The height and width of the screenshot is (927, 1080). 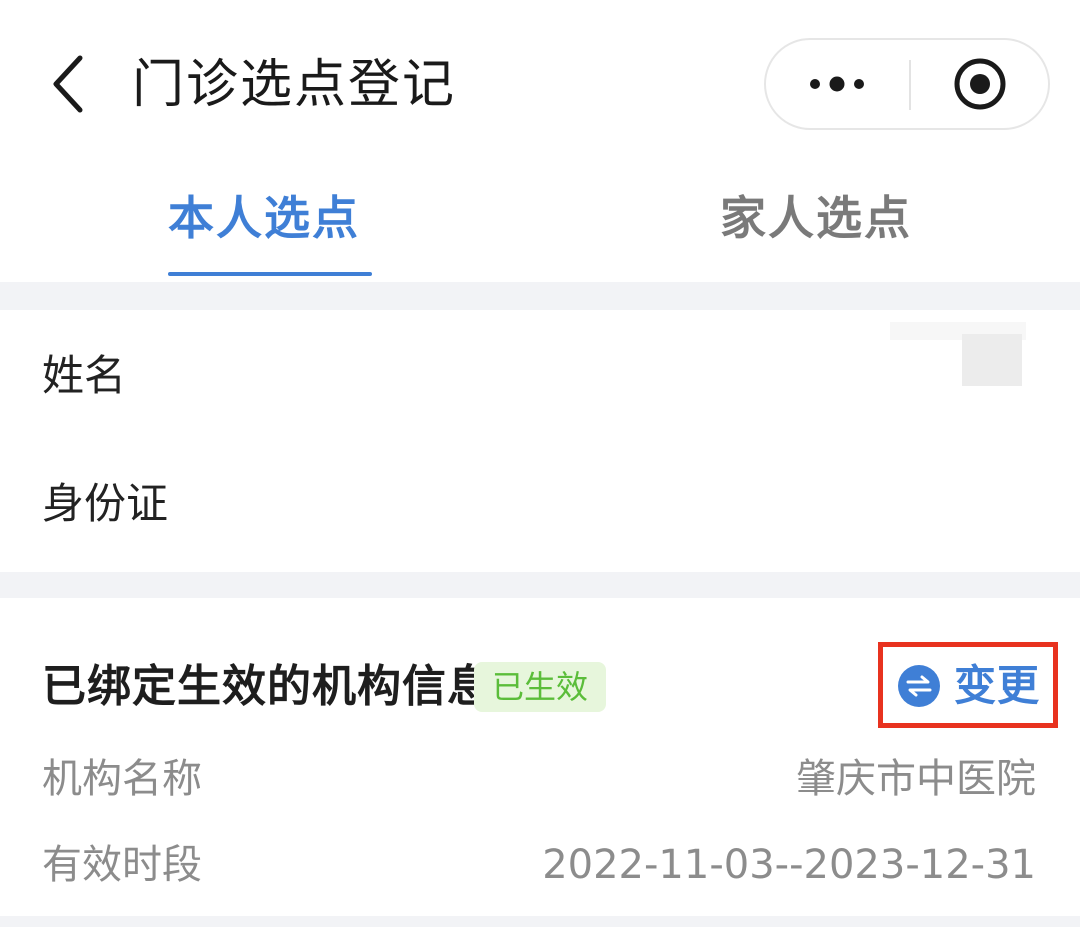 What do you see at coordinates (910, 85) in the screenshot?
I see `capsule-divider` at bounding box center [910, 85].